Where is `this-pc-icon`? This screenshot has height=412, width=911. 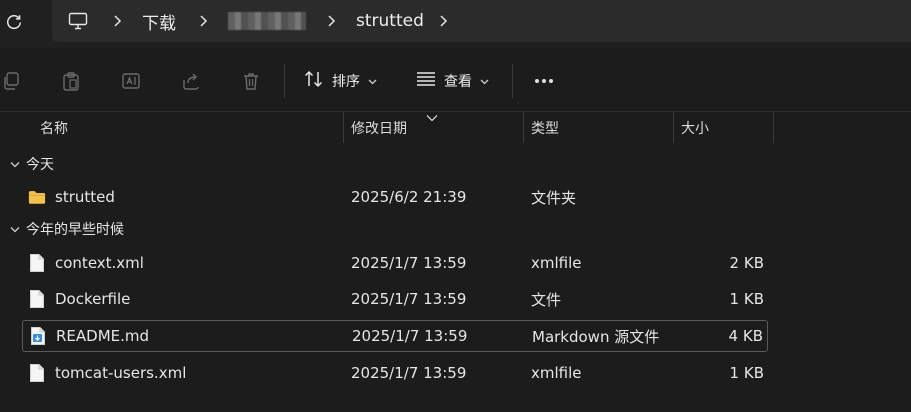
this-pc-icon is located at coordinates (78, 21).